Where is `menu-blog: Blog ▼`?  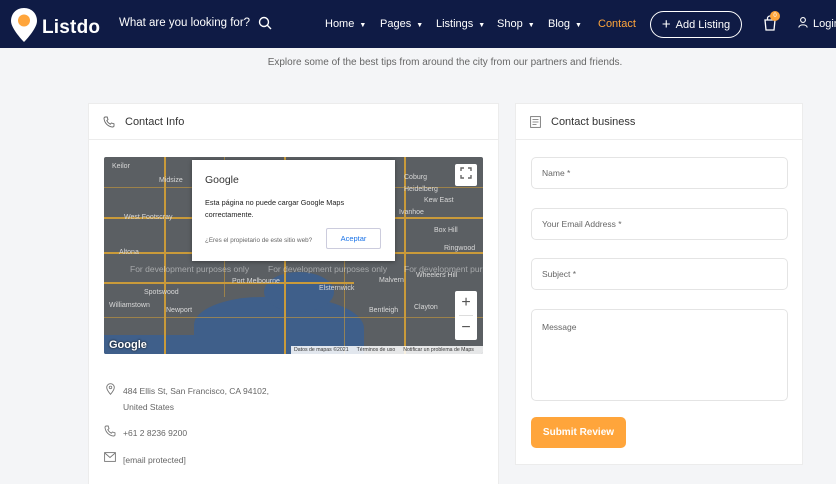 menu-blog: Blog ▼ is located at coordinates (565, 24).